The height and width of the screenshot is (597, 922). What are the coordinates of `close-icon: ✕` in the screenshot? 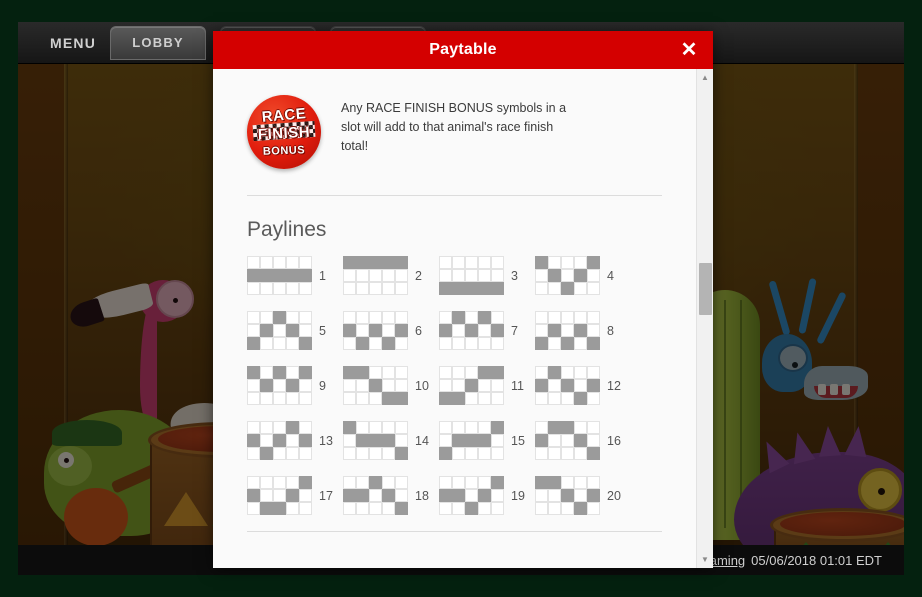 It's located at (689, 50).